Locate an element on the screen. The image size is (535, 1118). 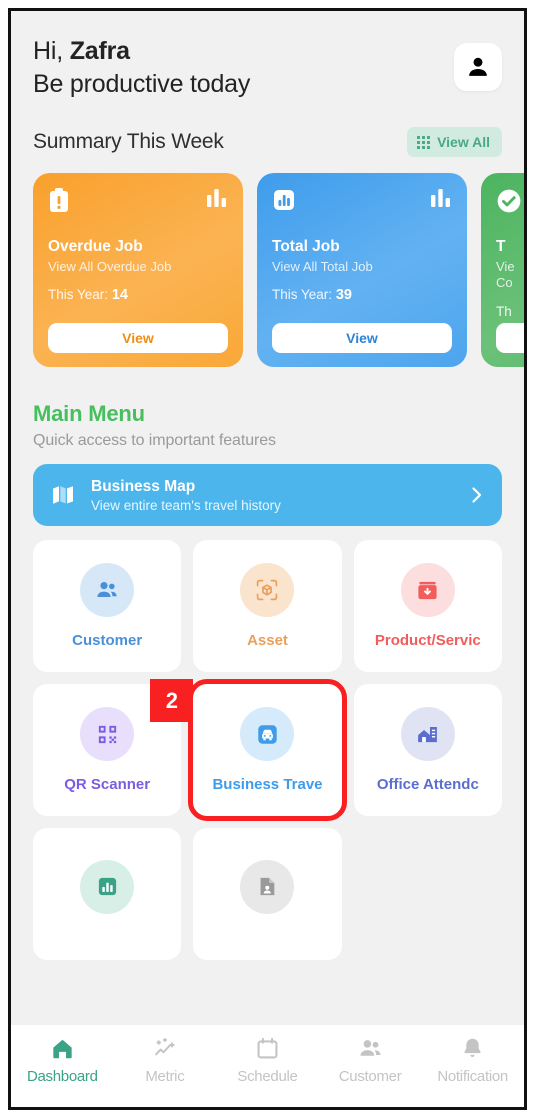
tile-label: Office Attendc is located at coordinates (427, 784).